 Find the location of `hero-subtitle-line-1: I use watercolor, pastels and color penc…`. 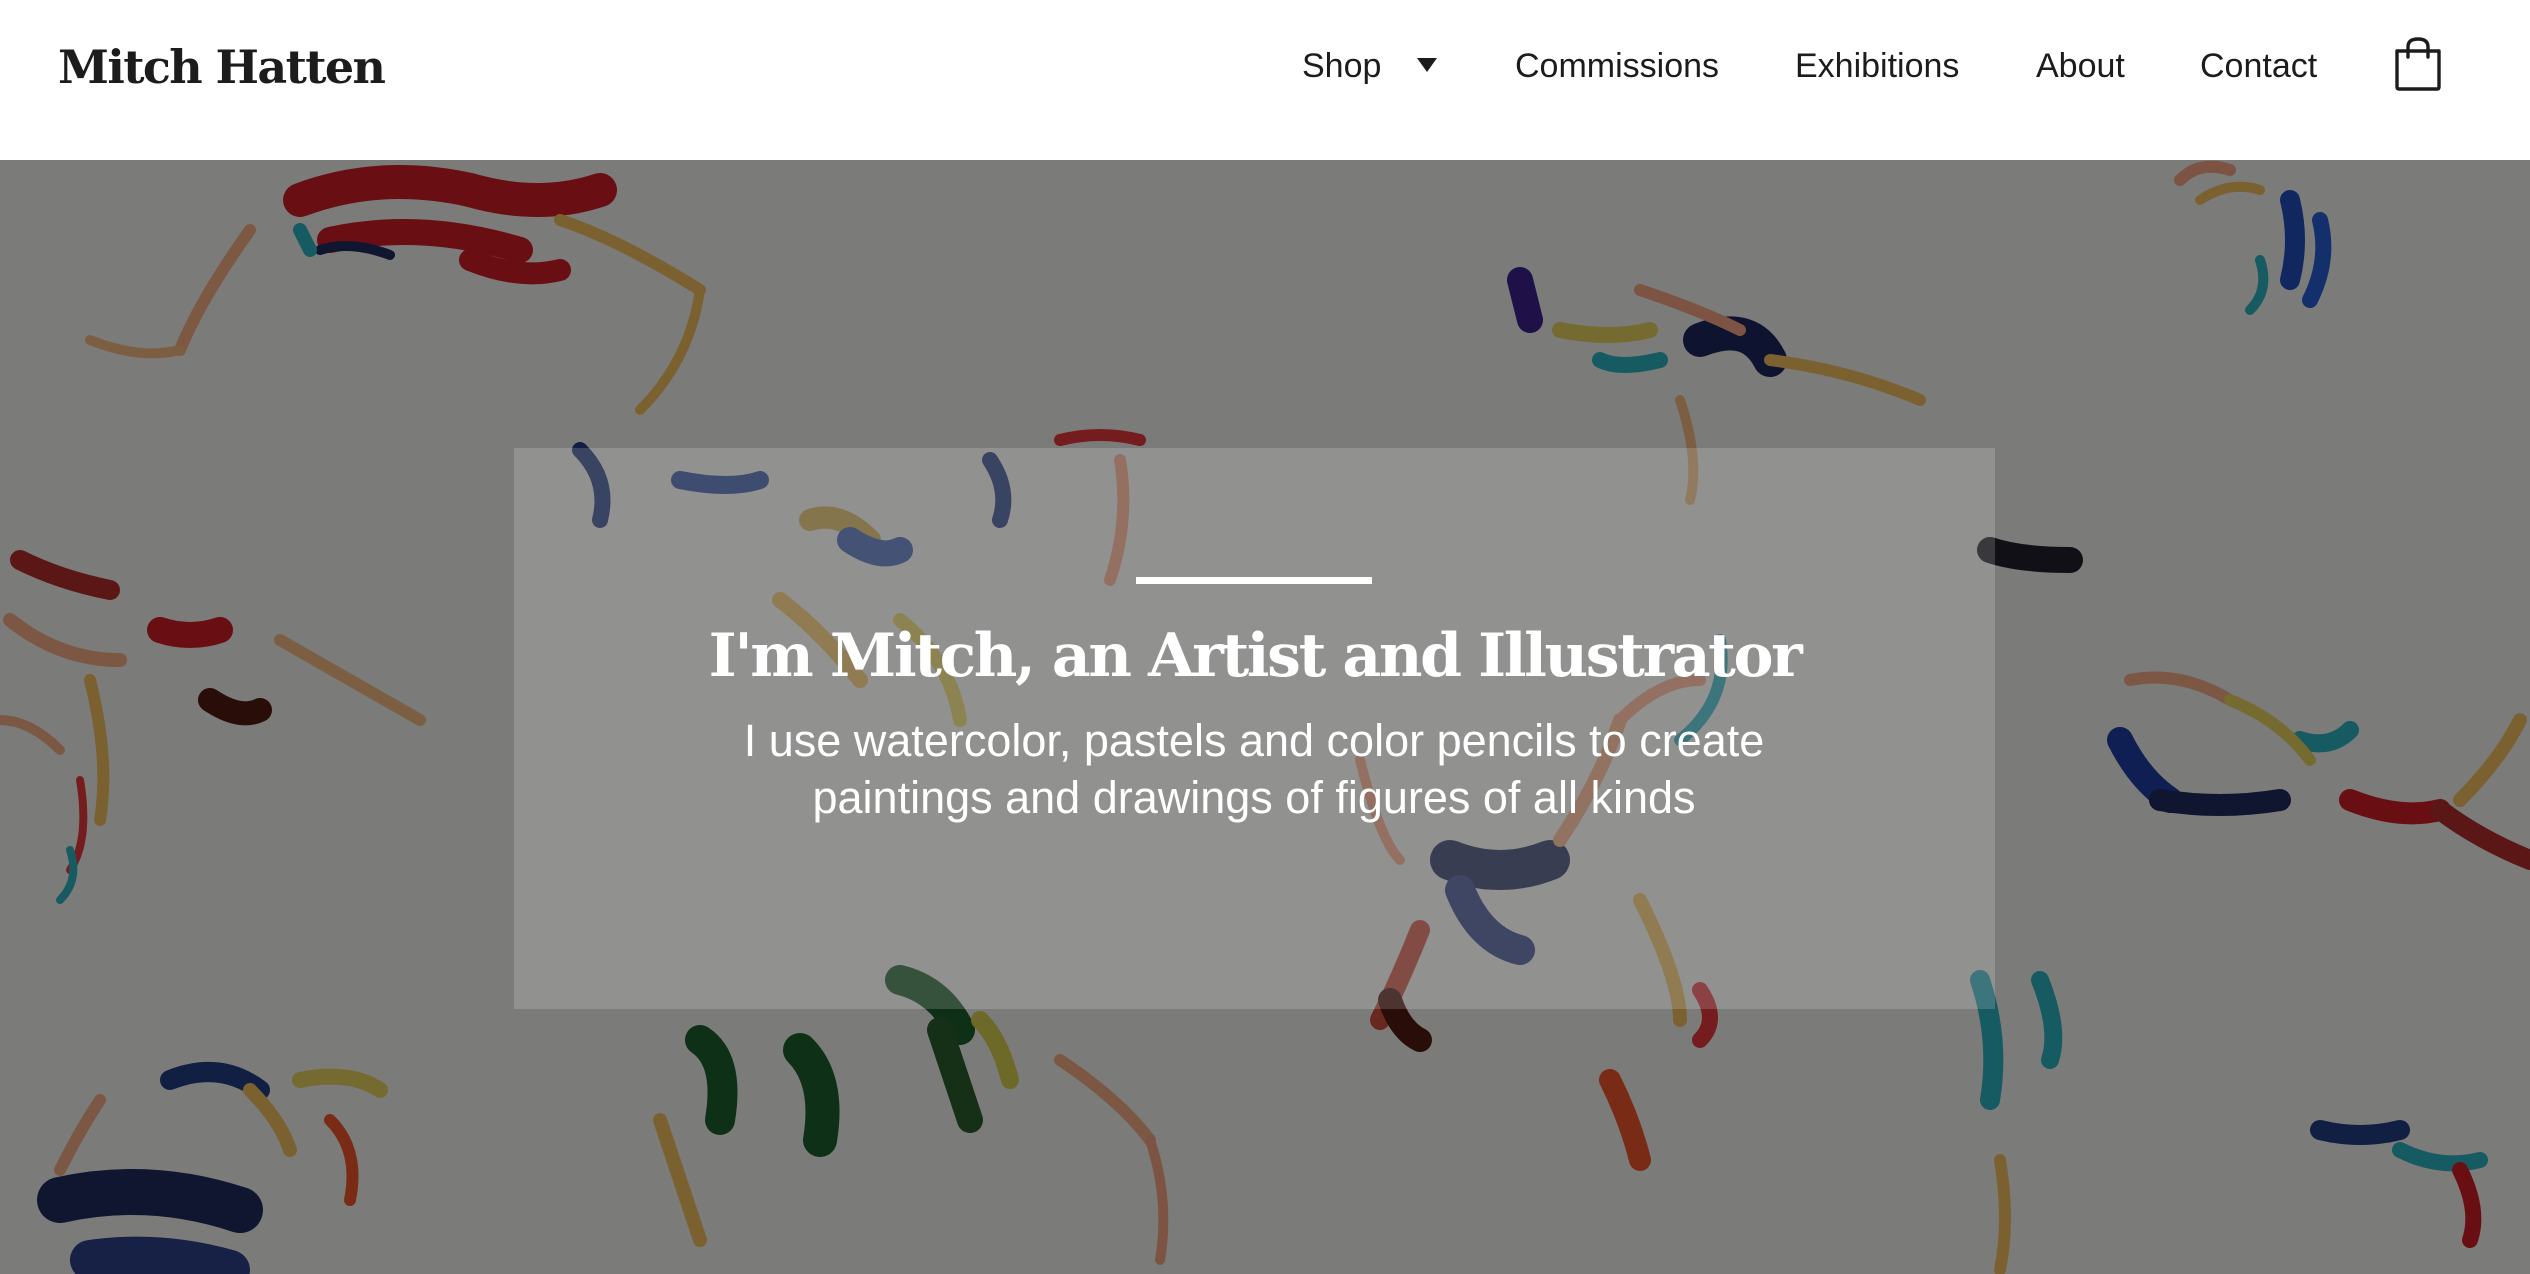

hero-subtitle-line-1: I use watercolor, pastels and color penc… is located at coordinates (1254, 740).